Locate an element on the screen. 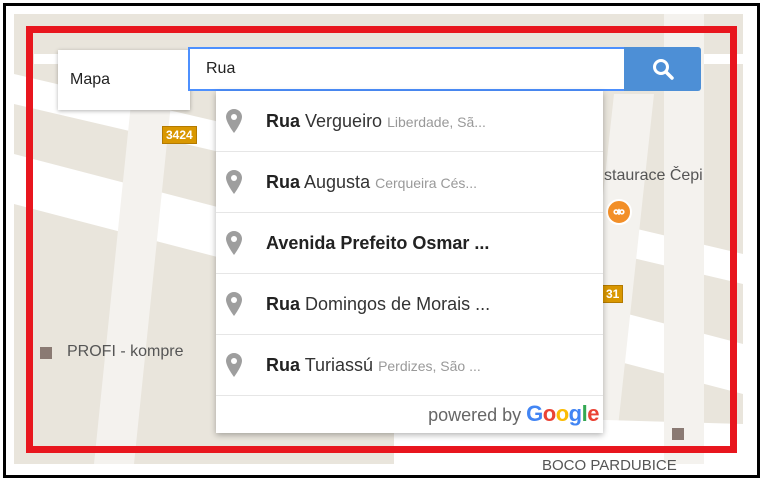 This screenshot has height=481, width=763. powered-by-text: powered by is located at coordinates (475, 415).